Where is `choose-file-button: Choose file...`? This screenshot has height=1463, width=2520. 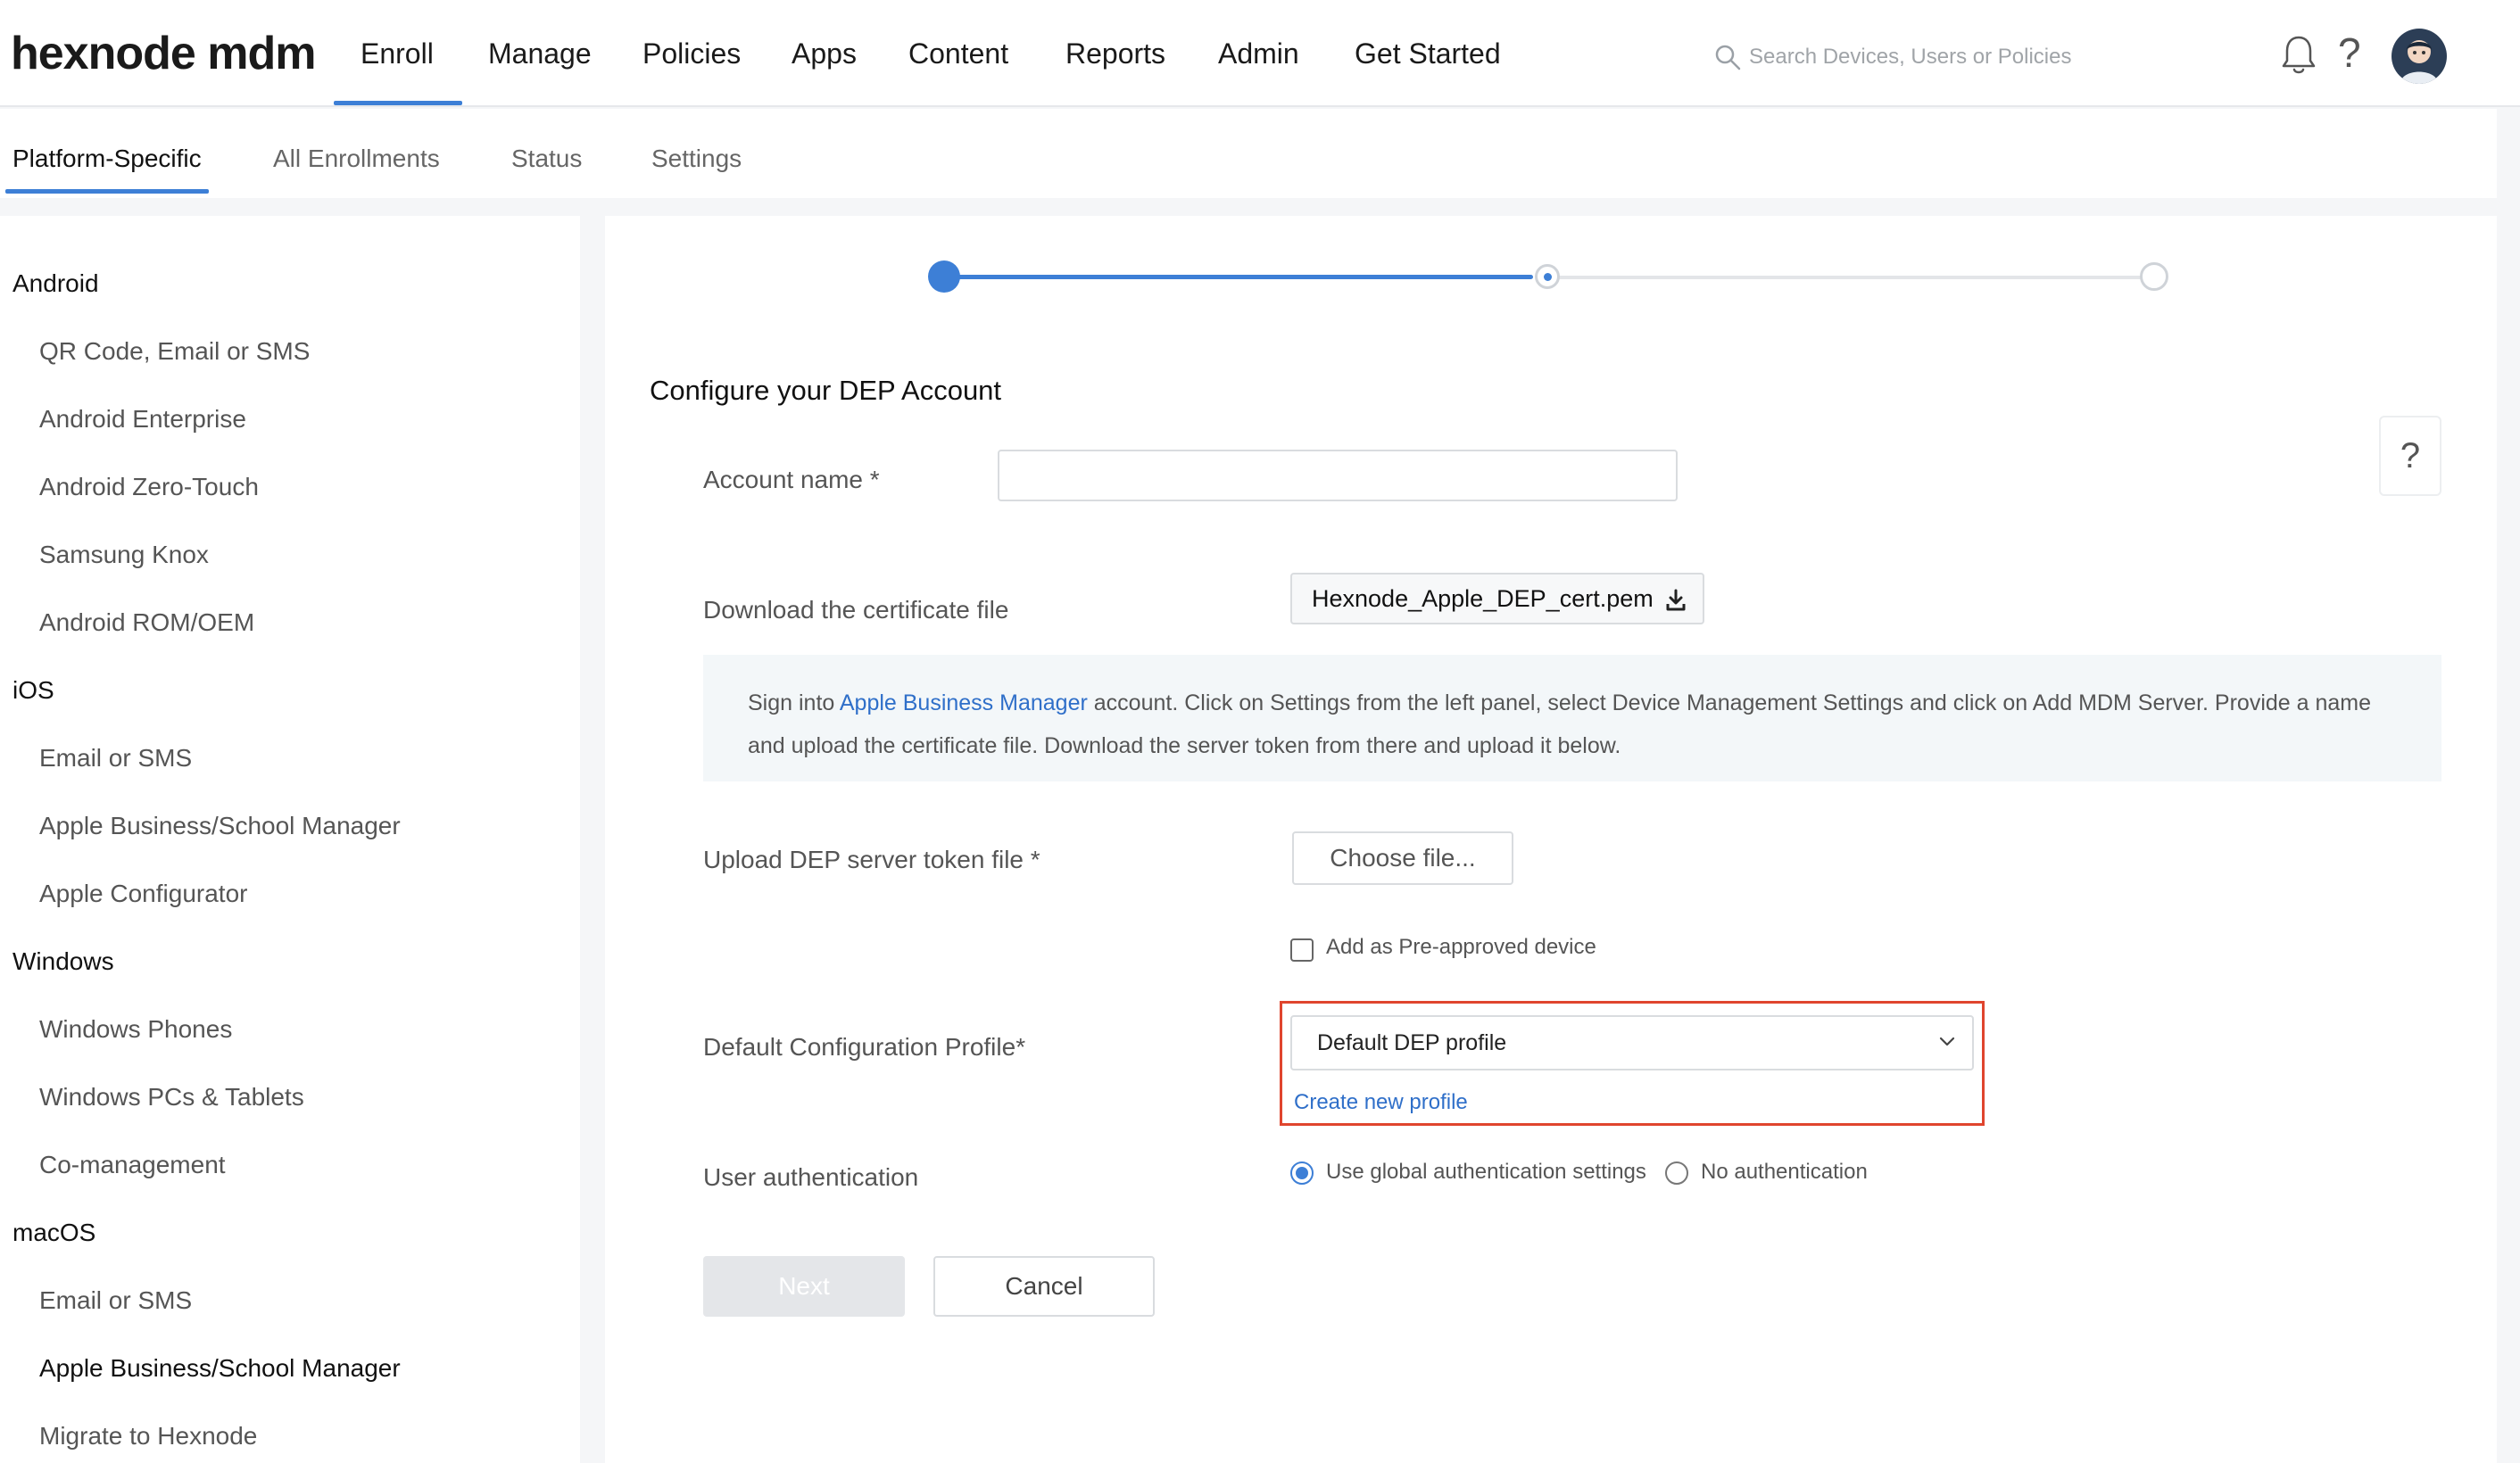 choose-file-button: Choose file... is located at coordinates (1402, 858).